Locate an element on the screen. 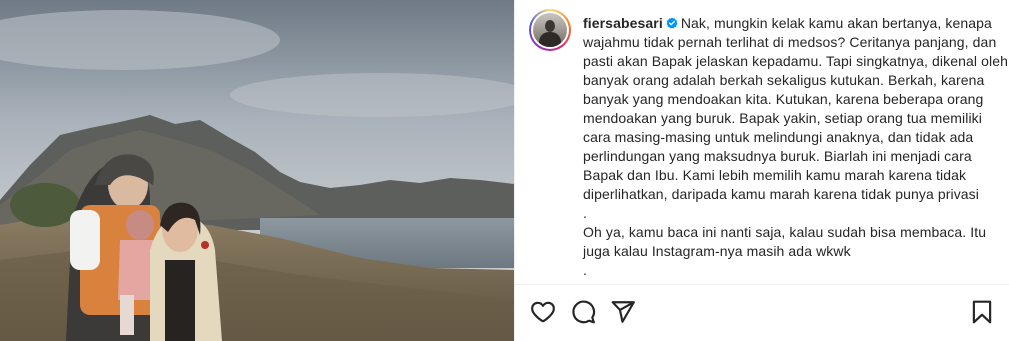 This screenshot has height=341, width=1009. verified-badge-icon is located at coordinates (672, 22).